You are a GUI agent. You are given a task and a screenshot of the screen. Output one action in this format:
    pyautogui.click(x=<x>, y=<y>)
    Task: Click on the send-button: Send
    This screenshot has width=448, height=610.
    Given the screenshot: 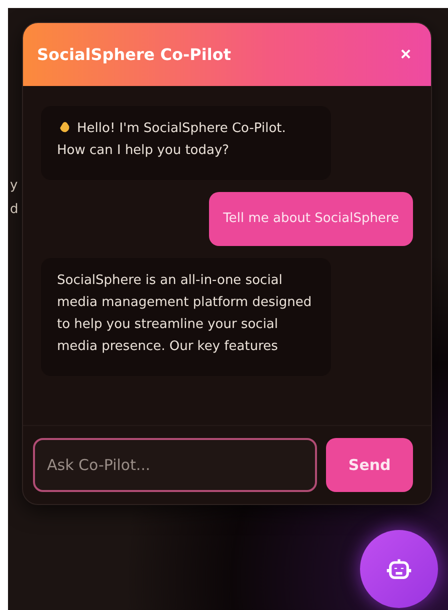 What is the action you would take?
    pyautogui.click(x=369, y=465)
    